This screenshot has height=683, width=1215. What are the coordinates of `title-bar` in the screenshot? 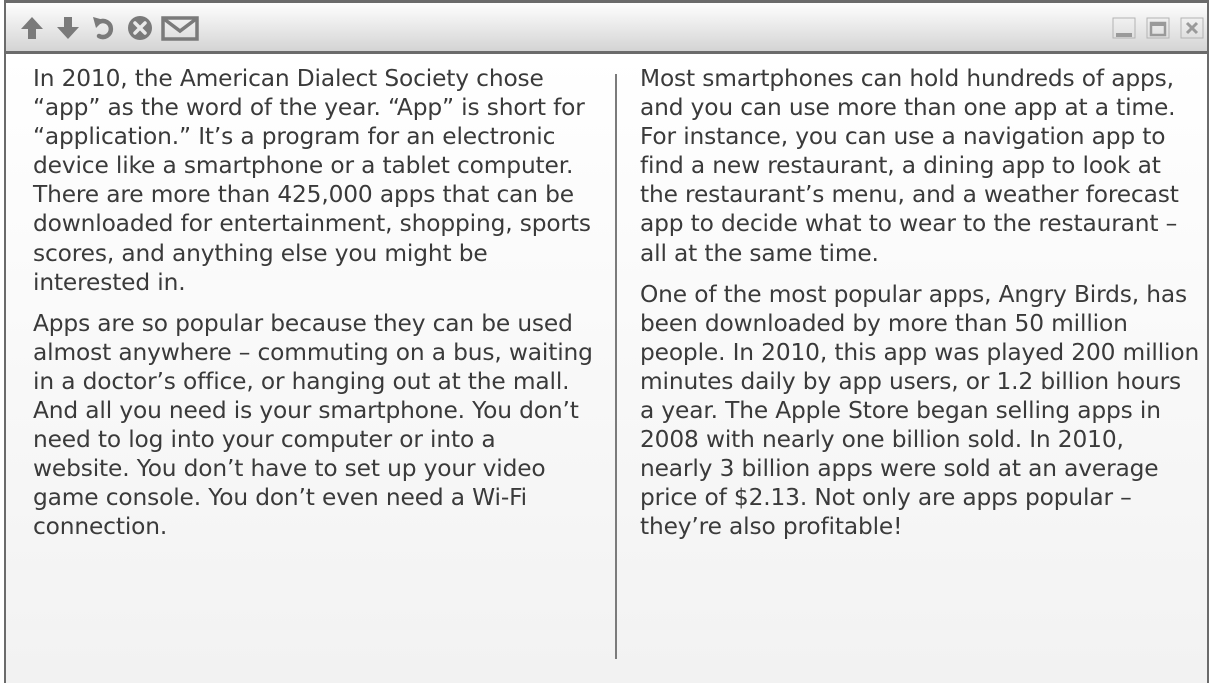 It's located at (606, 27).